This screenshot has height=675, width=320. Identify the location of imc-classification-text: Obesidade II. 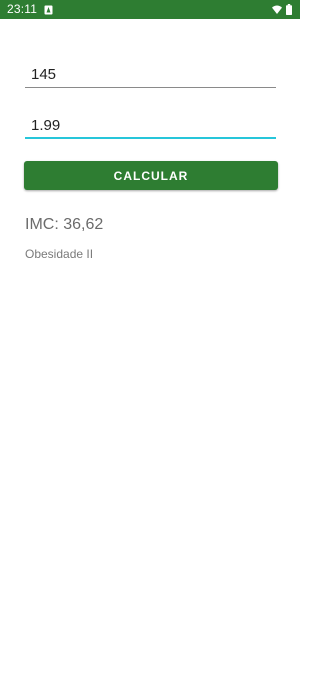
(59, 254).